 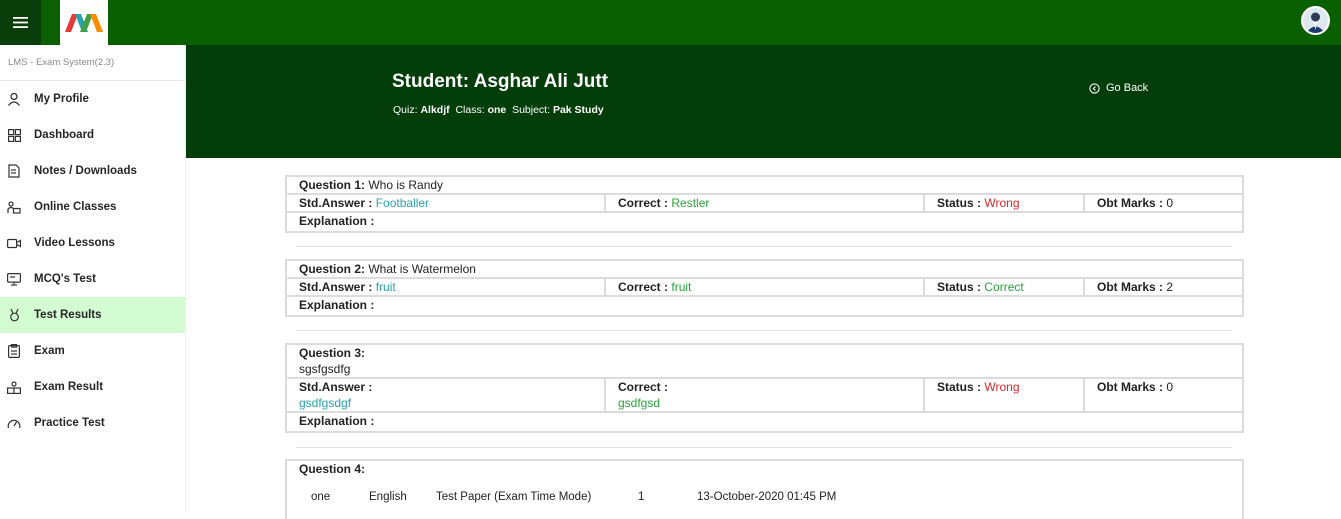 What do you see at coordinates (1170, 287) in the screenshot?
I see `obt-marks-value: 2` at bounding box center [1170, 287].